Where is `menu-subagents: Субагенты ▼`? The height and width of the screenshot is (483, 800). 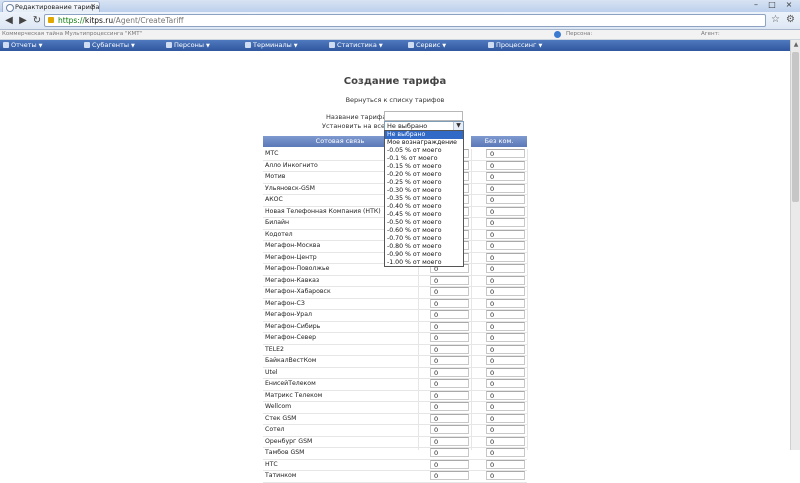
menu-subagents: Субагенты ▼ is located at coordinates (109, 45).